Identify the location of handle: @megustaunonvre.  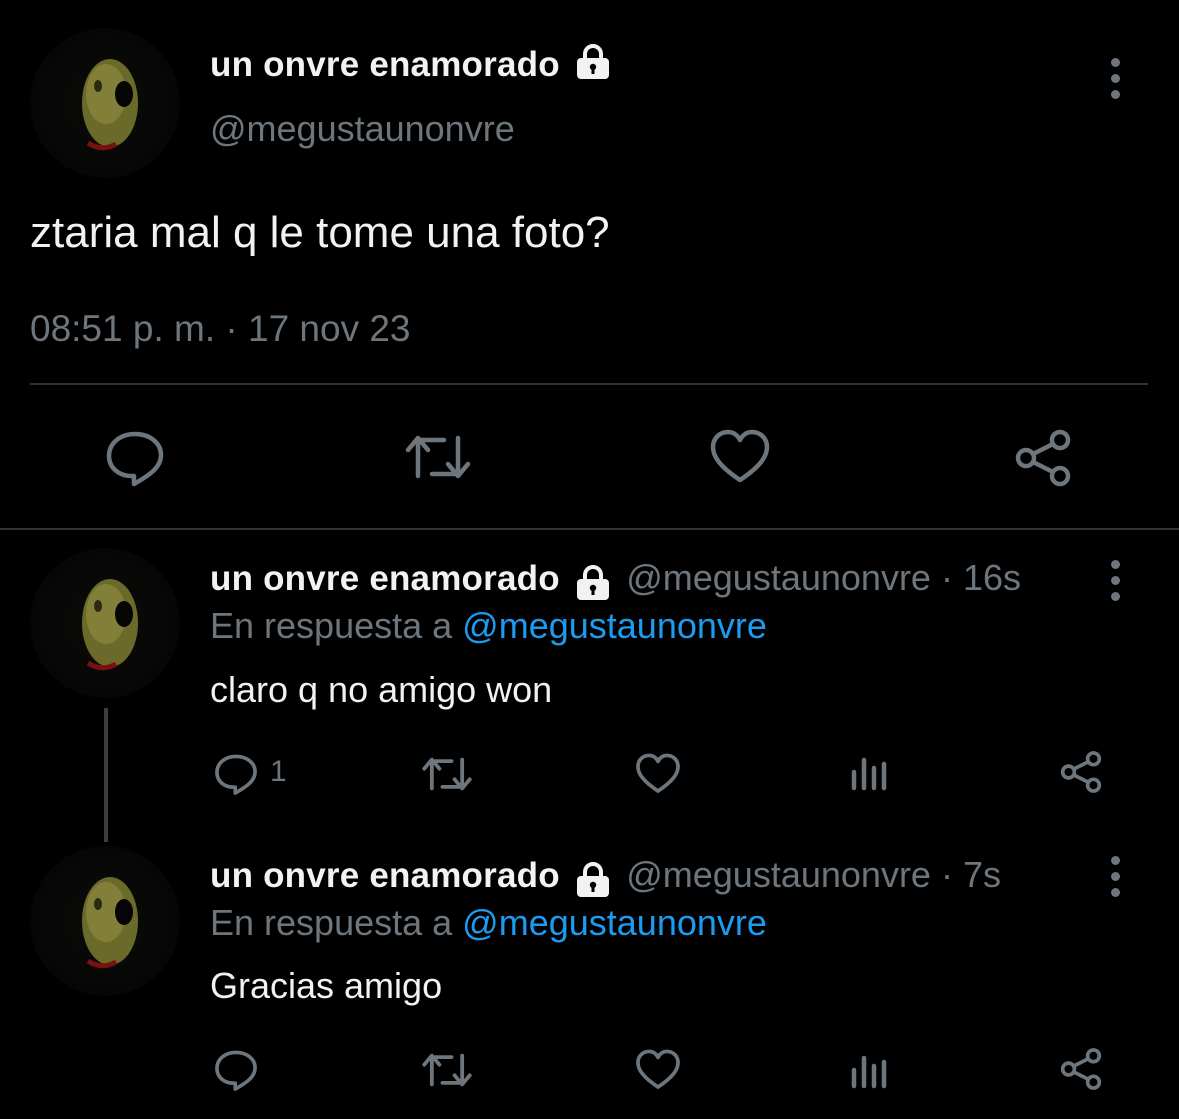
(362, 129).